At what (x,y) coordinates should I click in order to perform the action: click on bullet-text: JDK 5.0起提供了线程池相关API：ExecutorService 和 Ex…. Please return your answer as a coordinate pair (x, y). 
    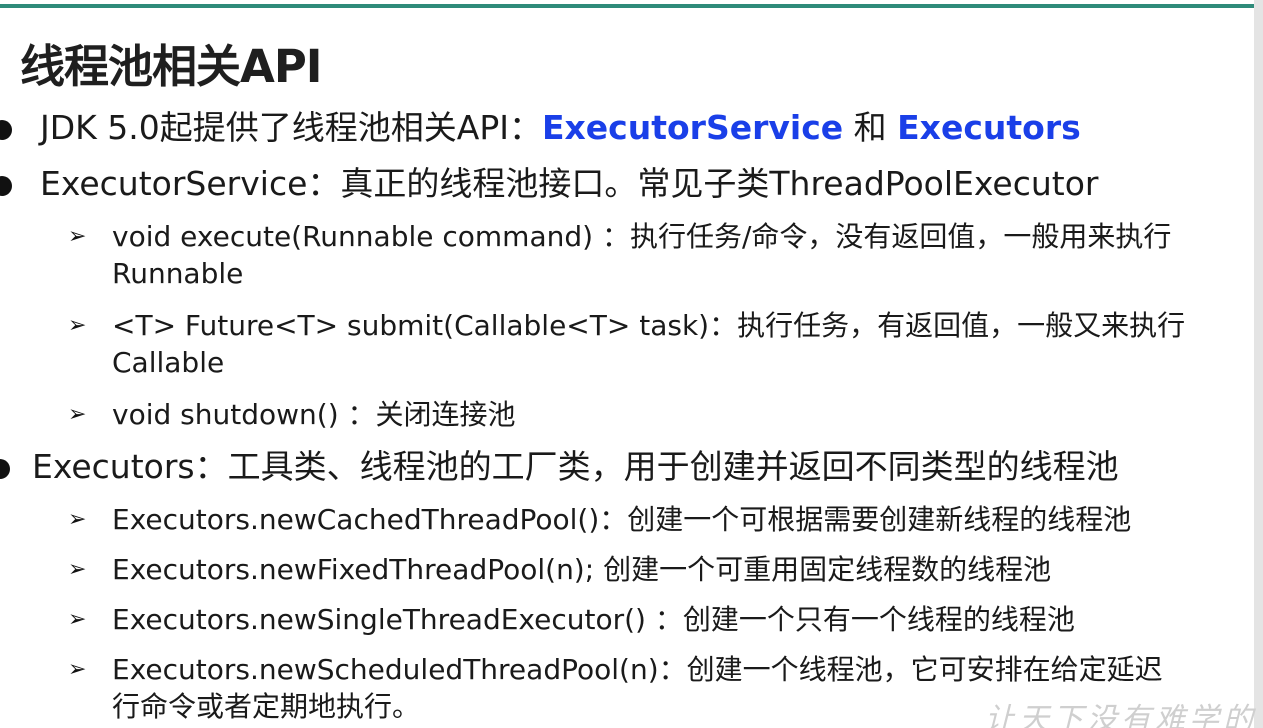
    Looking at the image, I should click on (560, 128).